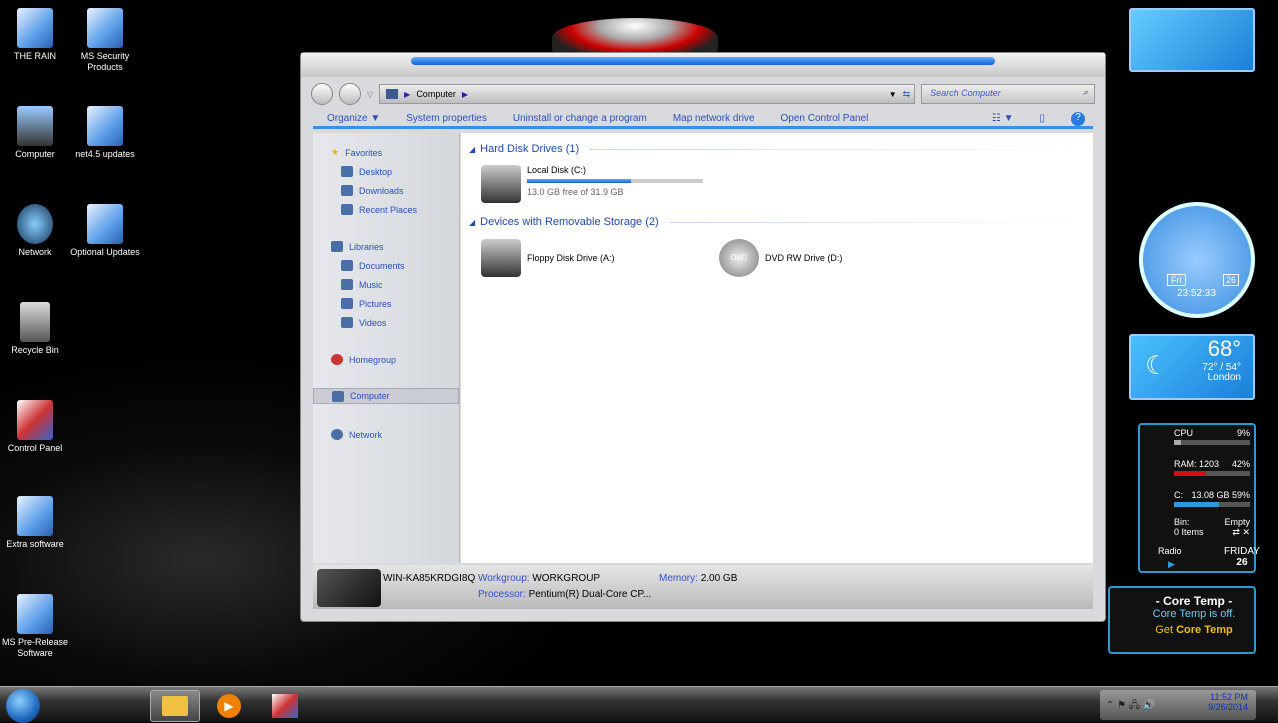 The height and width of the screenshot is (723, 1278). I want to click on nav-downloads: Downloads, so click(372, 190).